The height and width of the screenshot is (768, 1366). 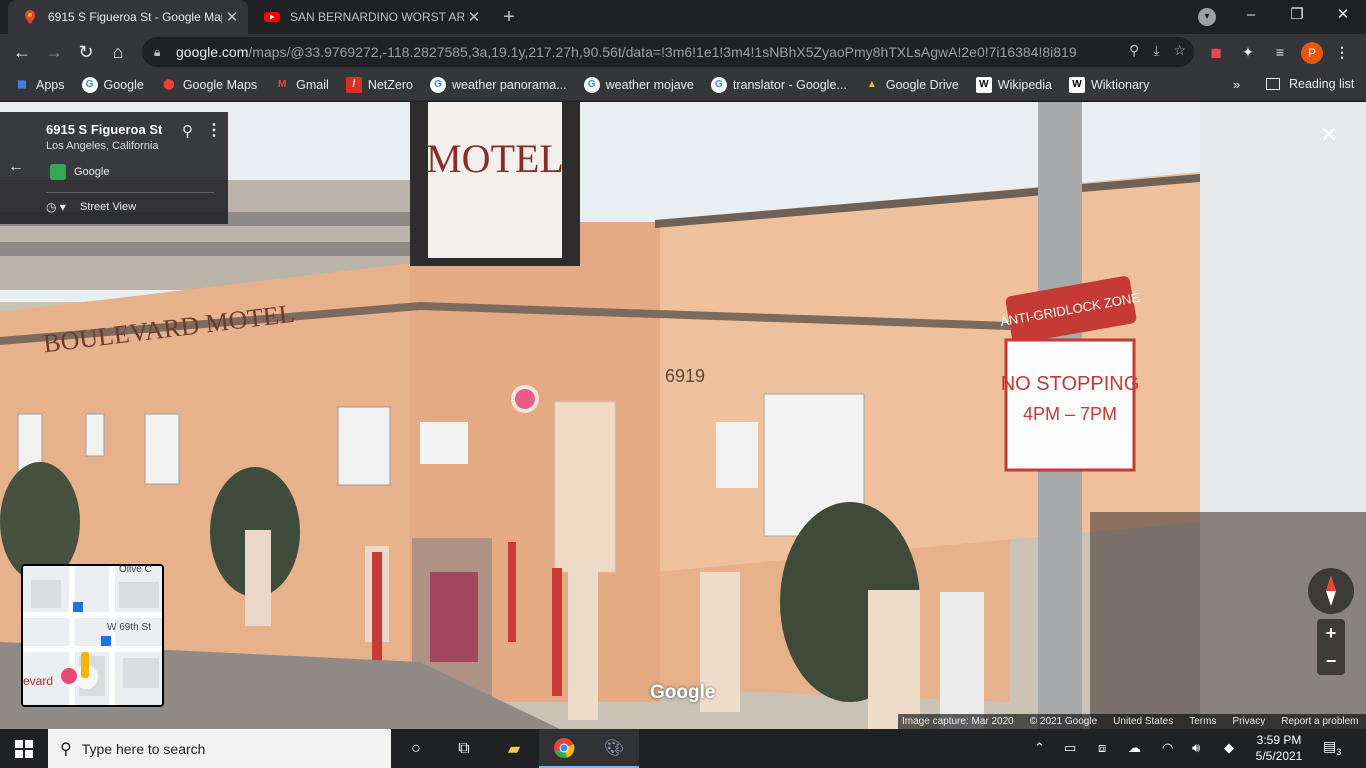 What do you see at coordinates (108, 207) in the screenshot?
I see `street-view-label: Street View` at bounding box center [108, 207].